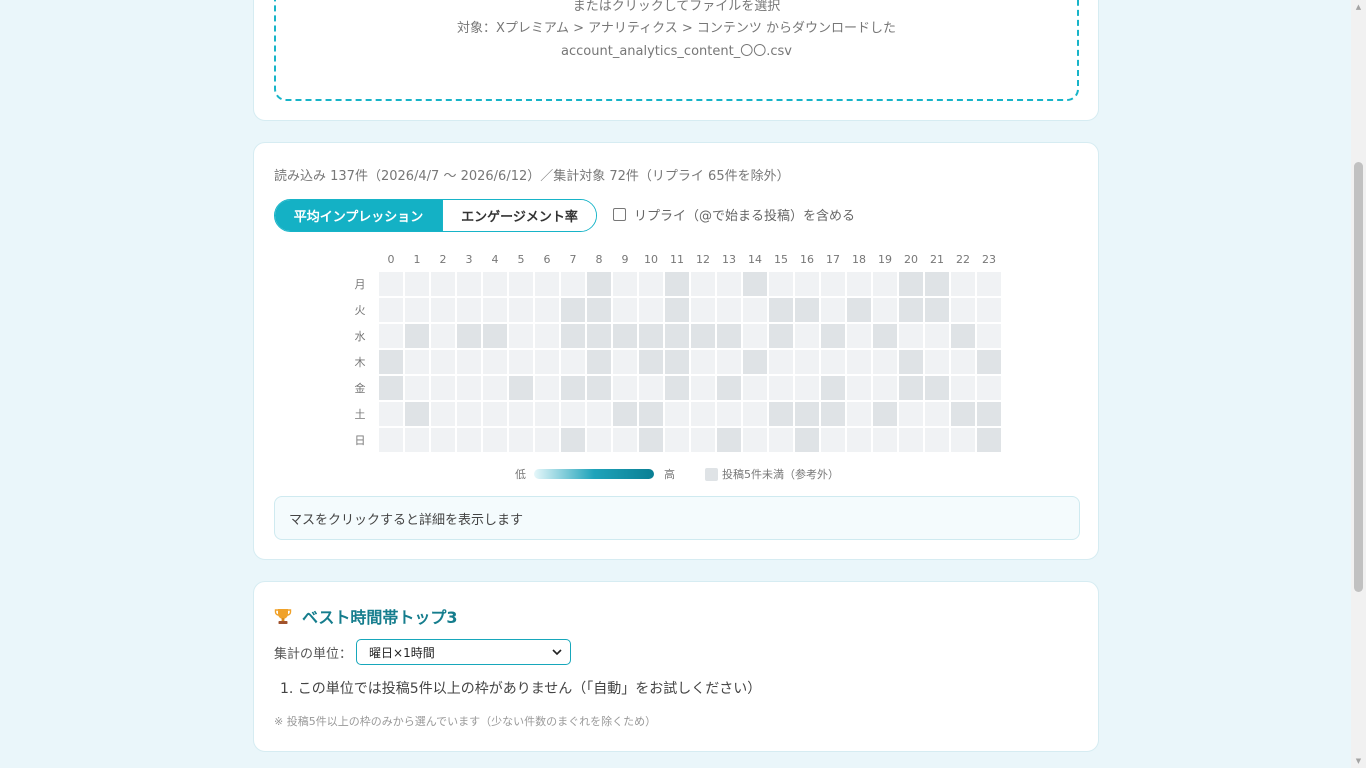 The image size is (1366, 768). Describe the element at coordinates (1358, 7) in the screenshot. I see `scroll-up-icon: ▲` at that location.